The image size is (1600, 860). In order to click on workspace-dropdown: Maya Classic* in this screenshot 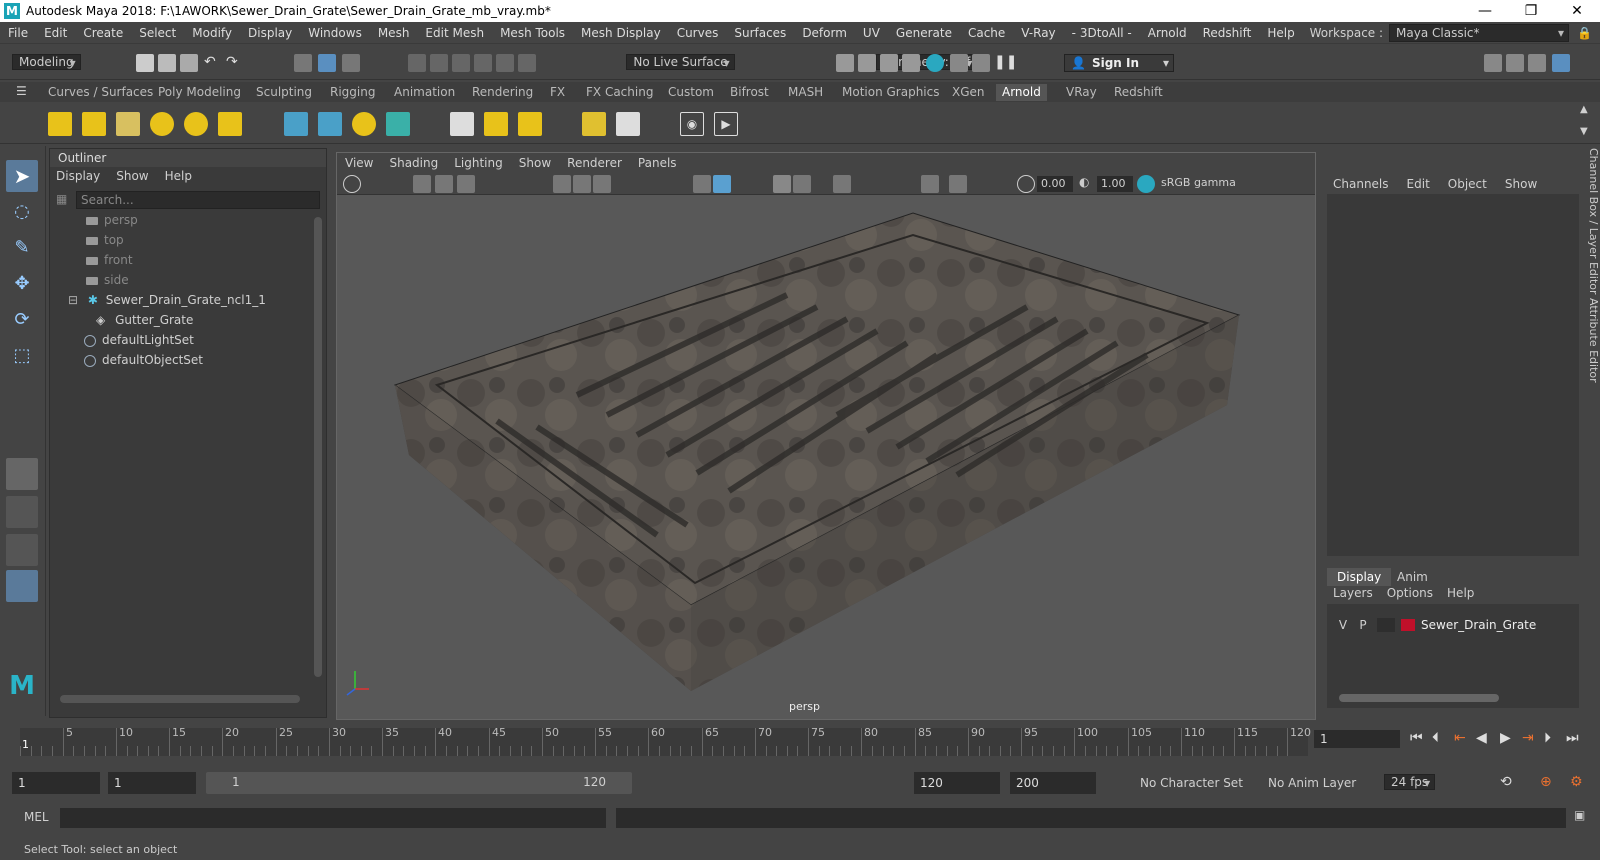, I will do `click(1479, 32)`.